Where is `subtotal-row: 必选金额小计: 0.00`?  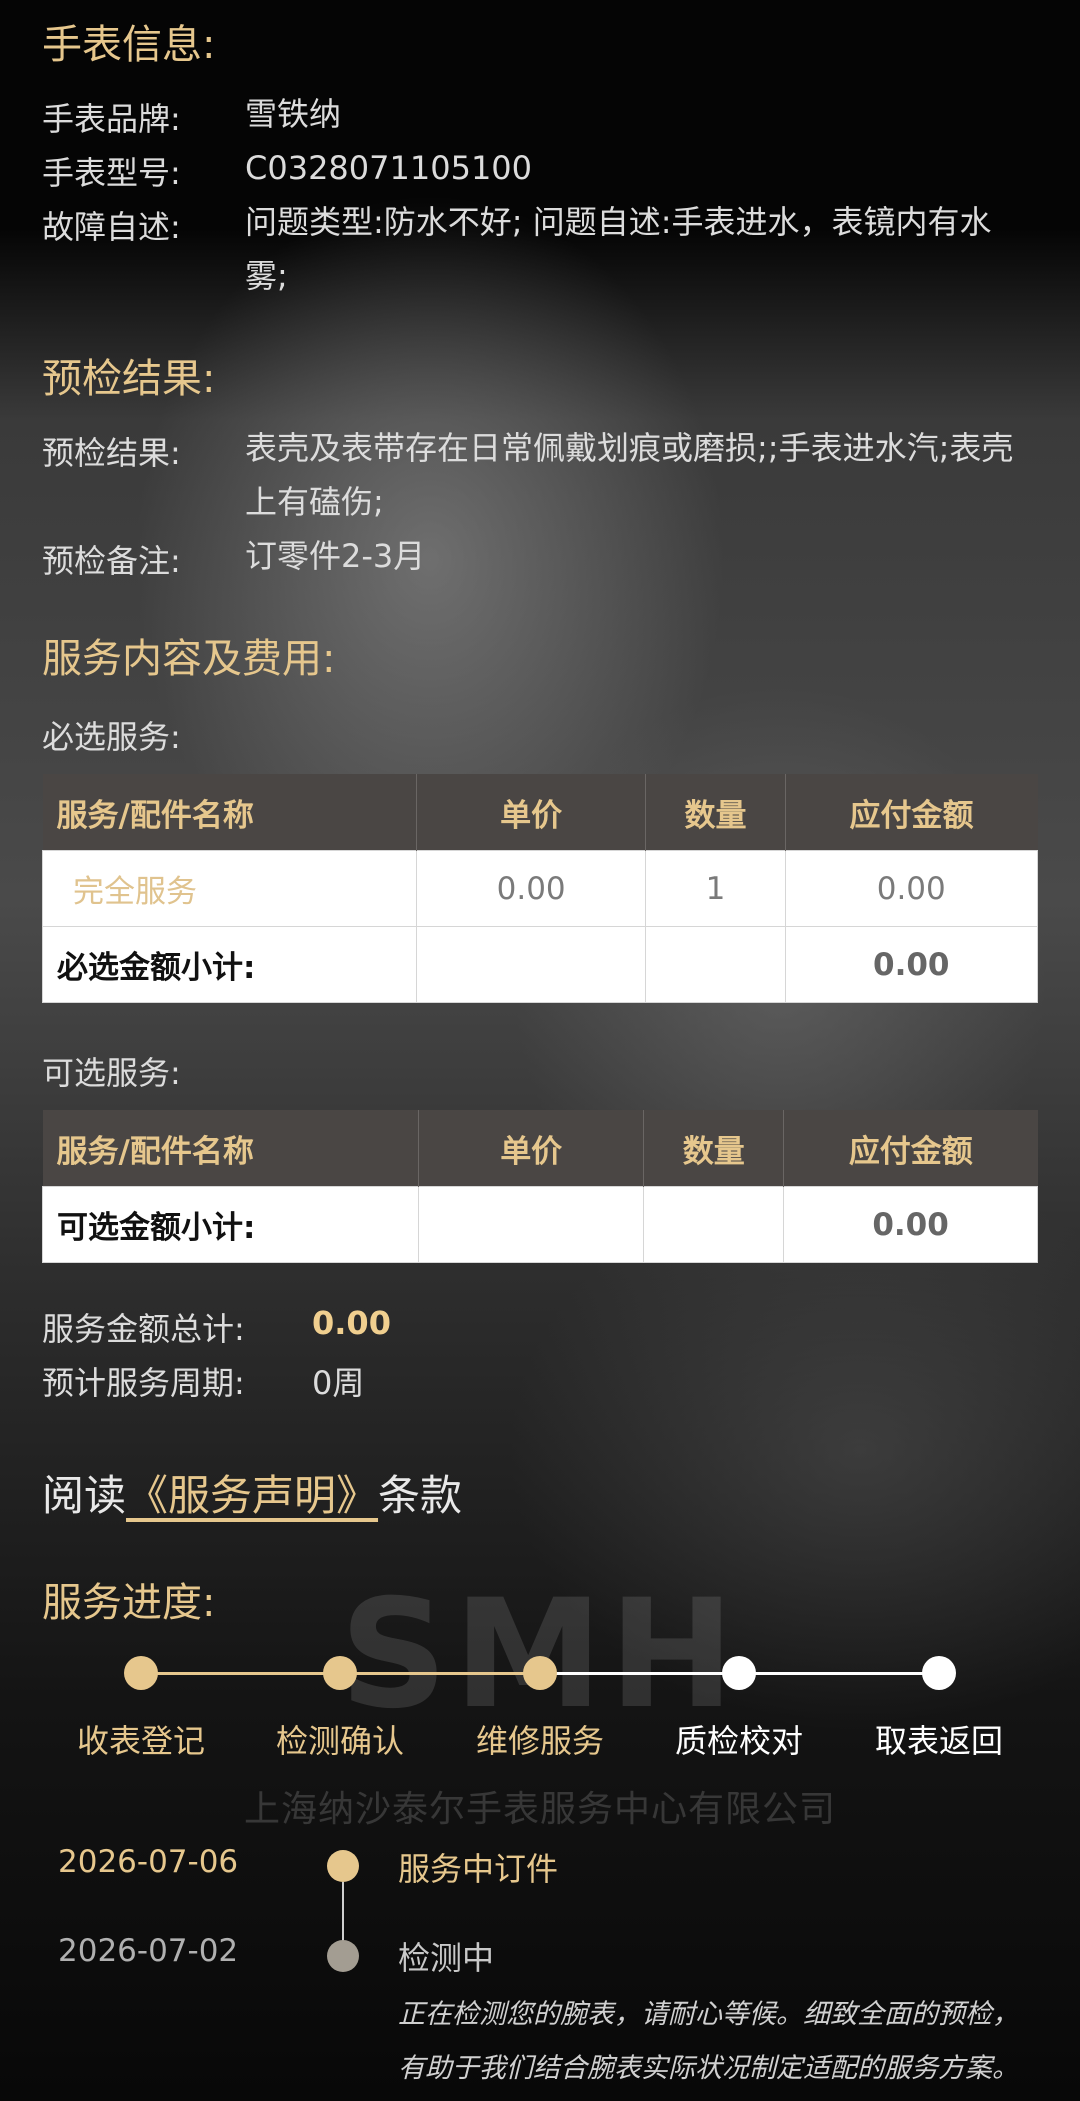
subtotal-row: 必选金额小计: 0.00 is located at coordinates (540, 964).